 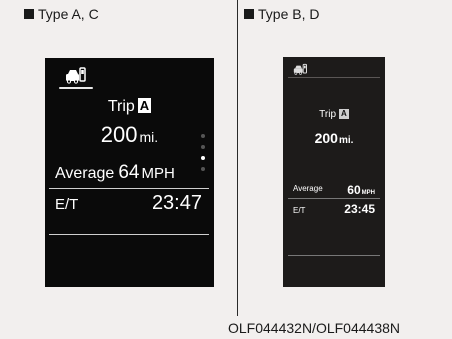 I want to click on selected-tab-indicator, so click(x=76, y=88).